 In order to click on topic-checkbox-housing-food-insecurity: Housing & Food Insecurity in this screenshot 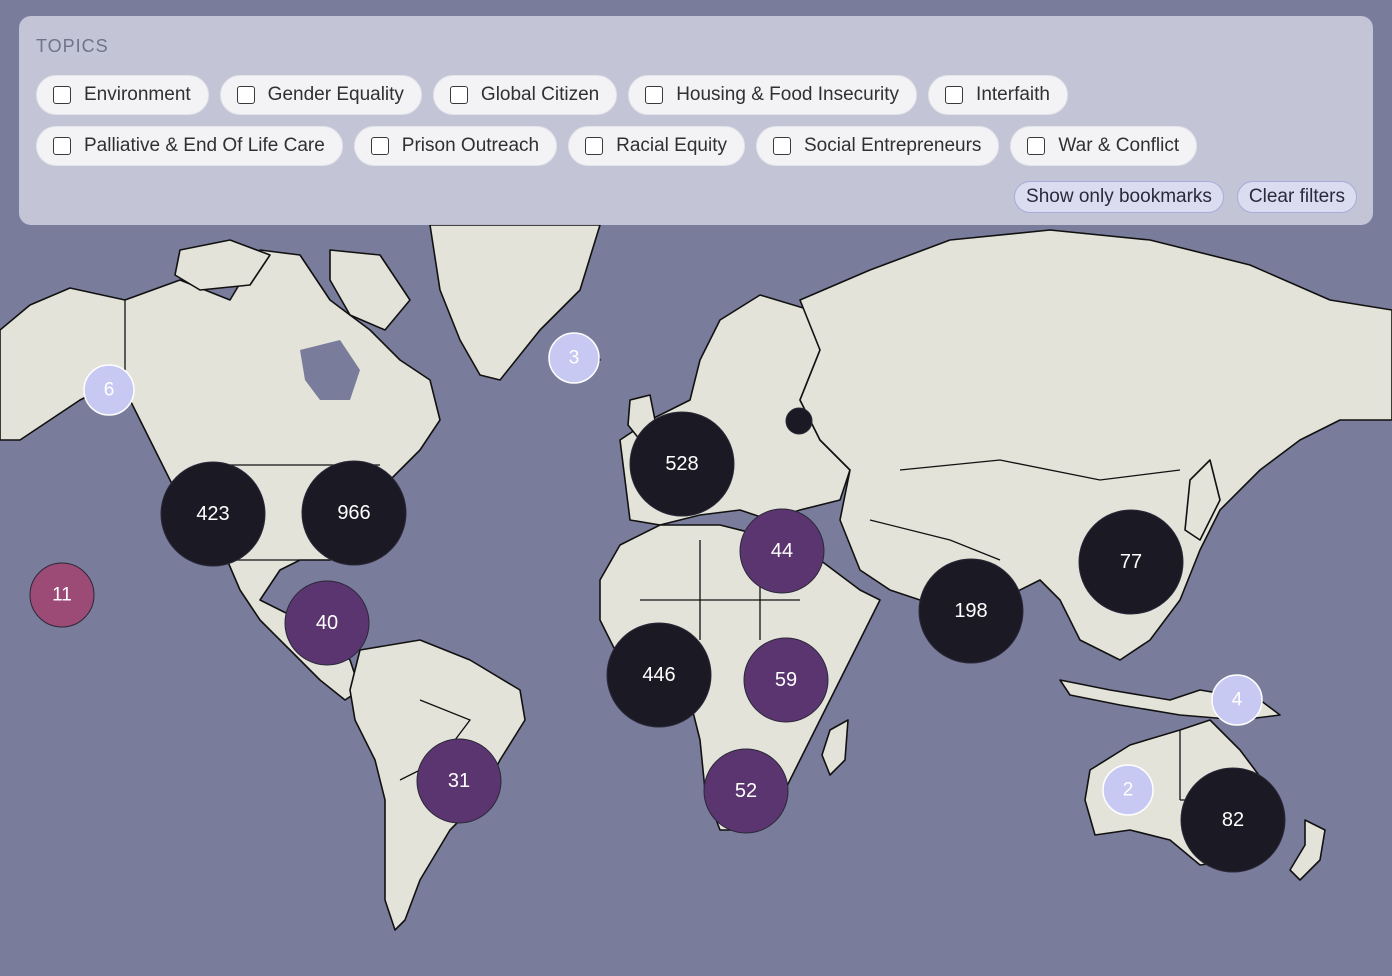, I will do `click(773, 95)`.